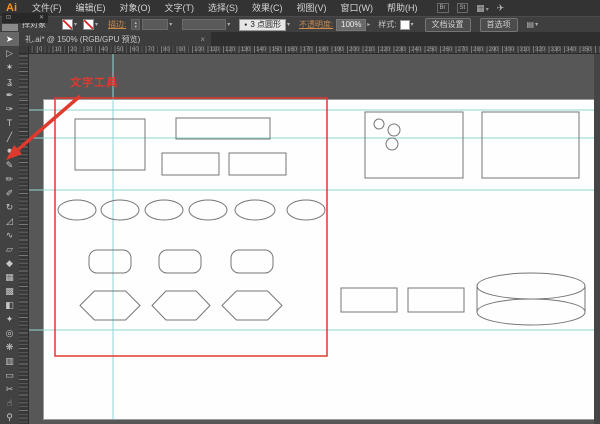 The width and height of the screenshot is (600, 424). What do you see at coordinates (351, 24) in the screenshot?
I see `opacity-input: 100%` at bounding box center [351, 24].